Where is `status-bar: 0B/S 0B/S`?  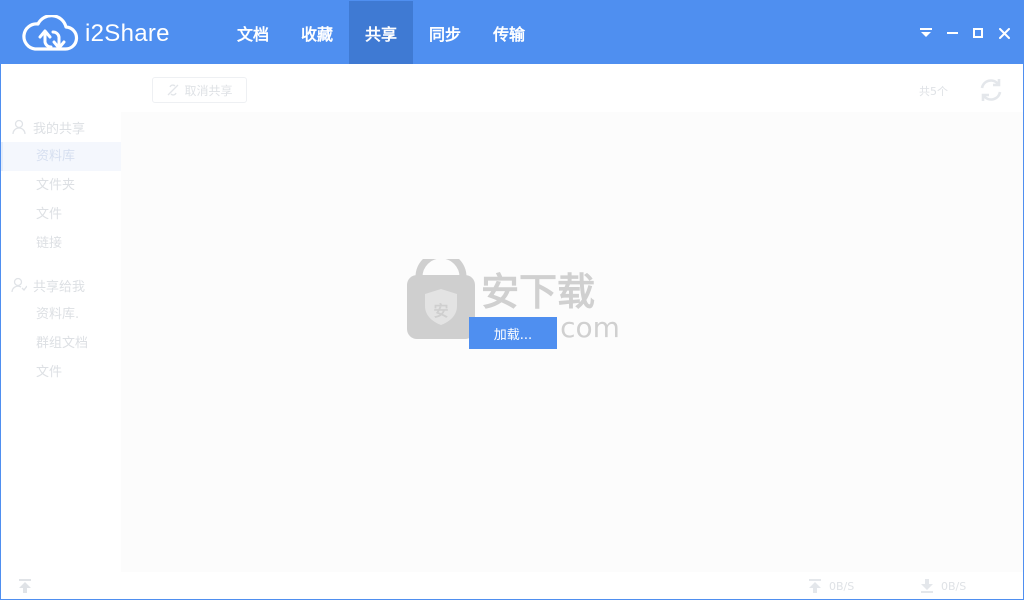 status-bar: 0B/S 0B/S is located at coordinates (512, 585).